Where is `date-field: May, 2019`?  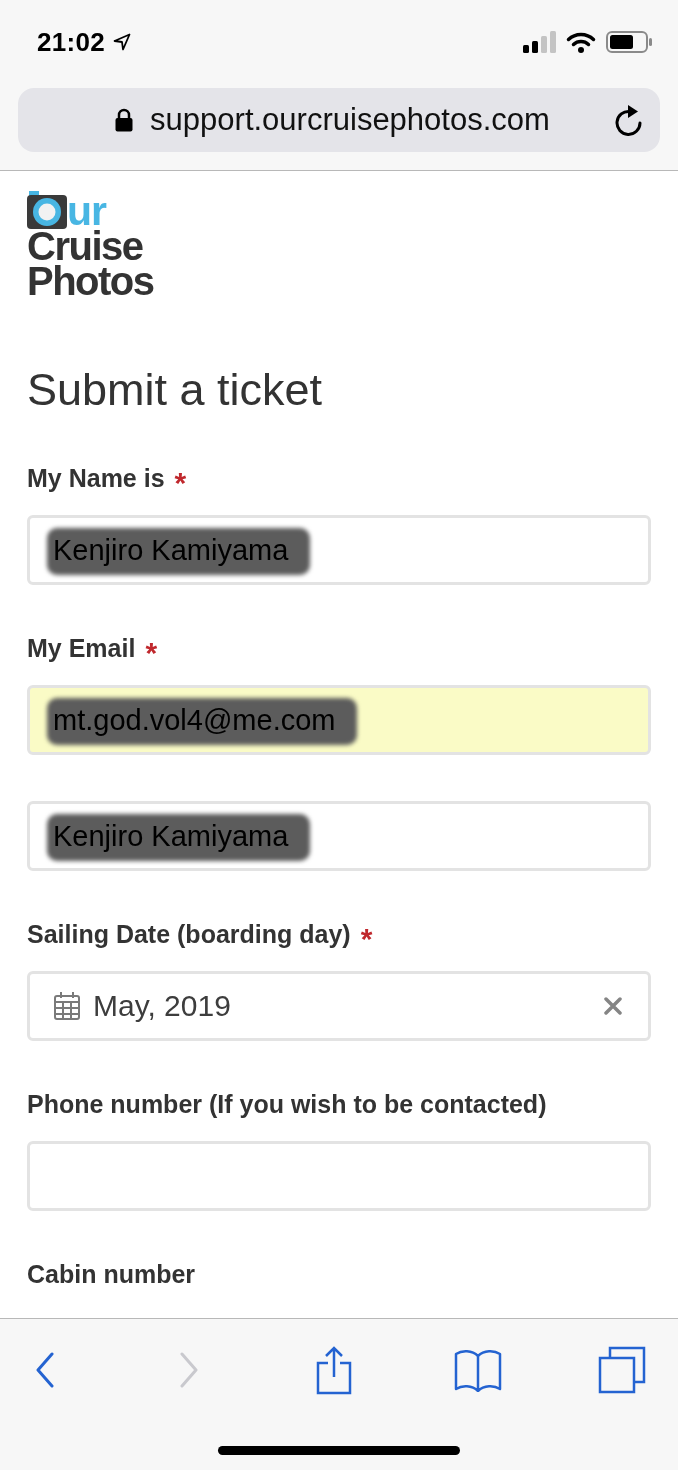 date-field: May, 2019 is located at coordinates (339, 1006).